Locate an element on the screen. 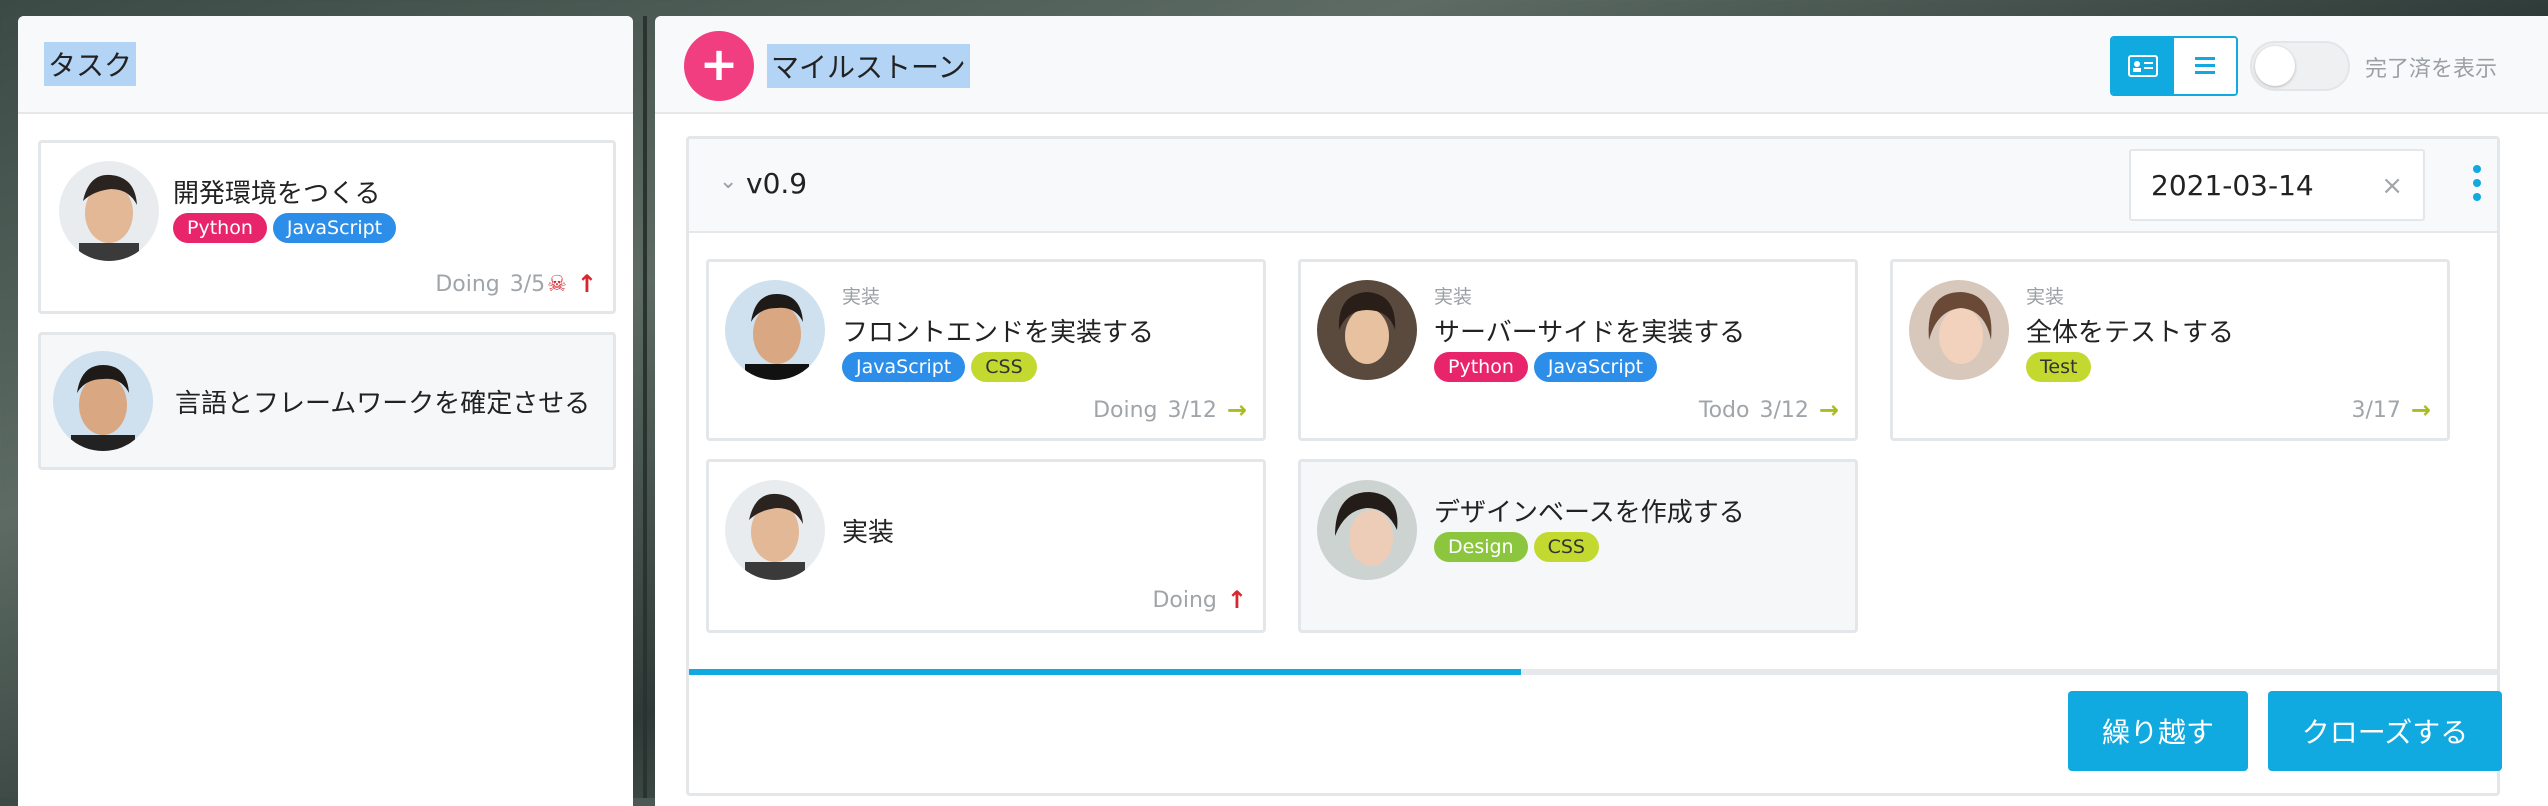 This screenshot has width=2548, height=806. card-title: フロントエンドを実装する is located at coordinates (998, 333).